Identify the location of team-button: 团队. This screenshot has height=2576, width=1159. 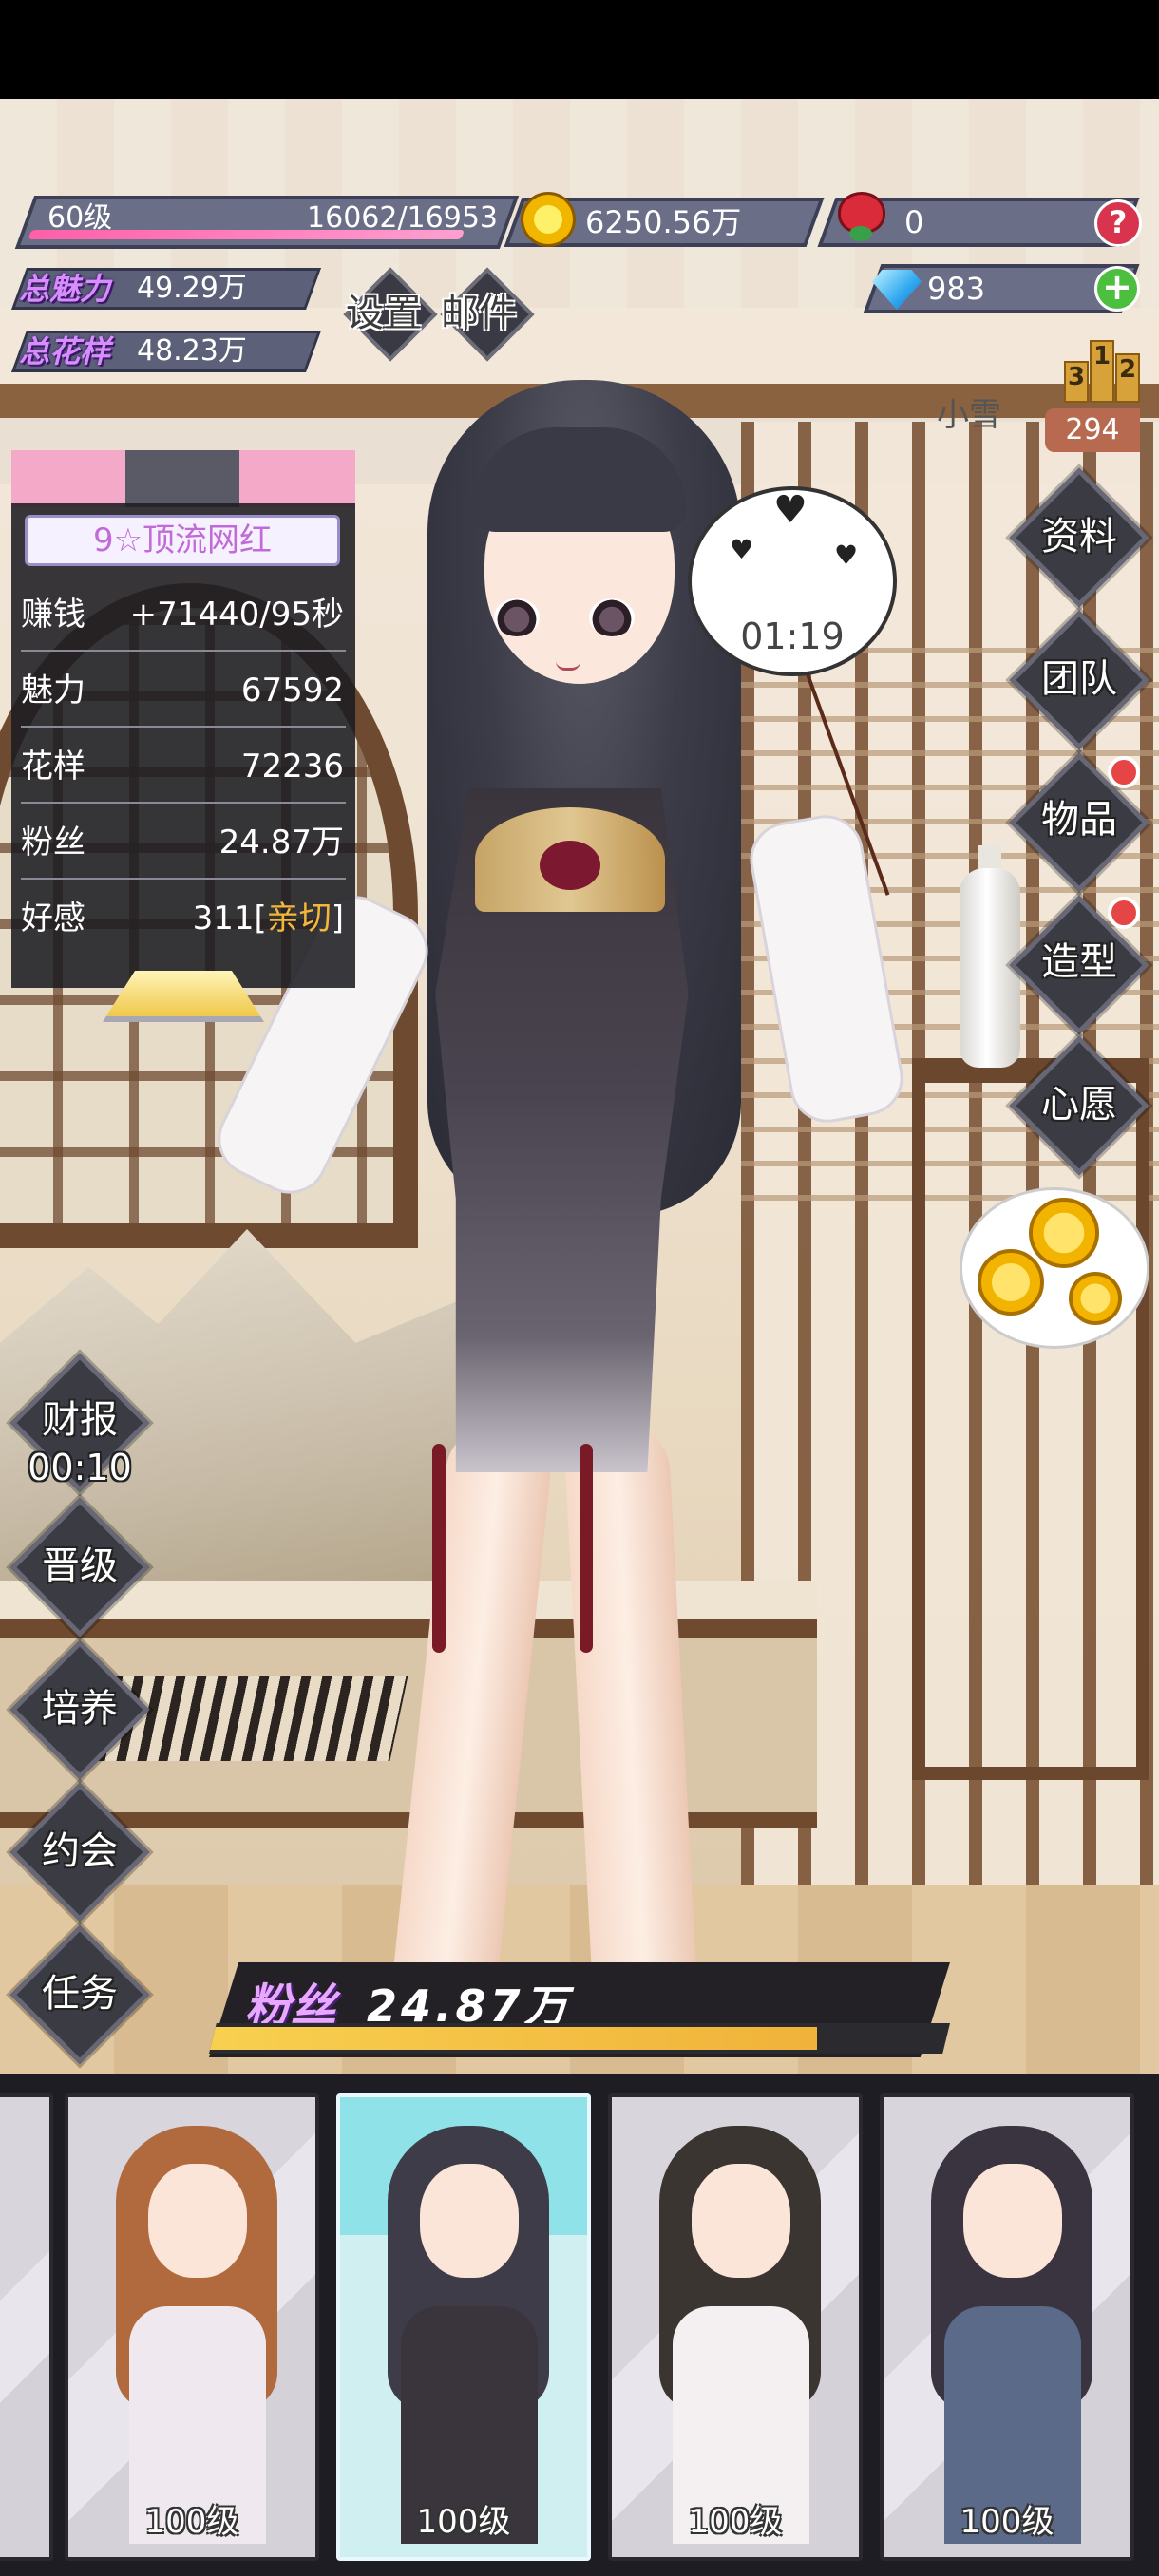
(1079, 679).